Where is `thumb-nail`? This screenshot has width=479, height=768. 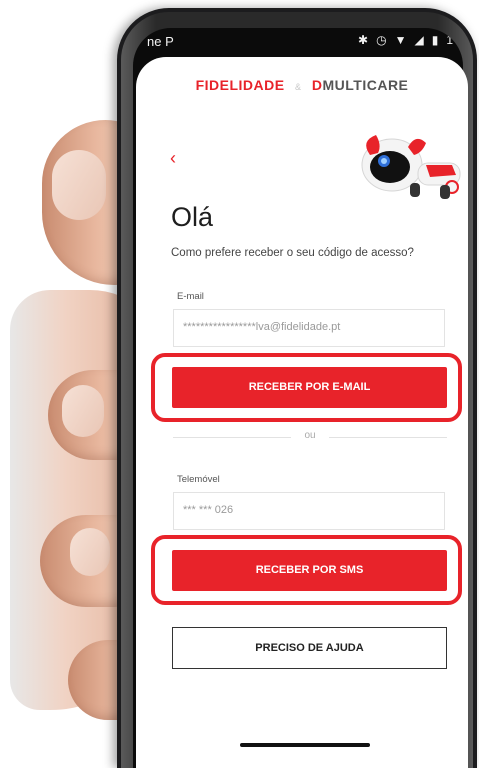
thumb-nail is located at coordinates (79, 185).